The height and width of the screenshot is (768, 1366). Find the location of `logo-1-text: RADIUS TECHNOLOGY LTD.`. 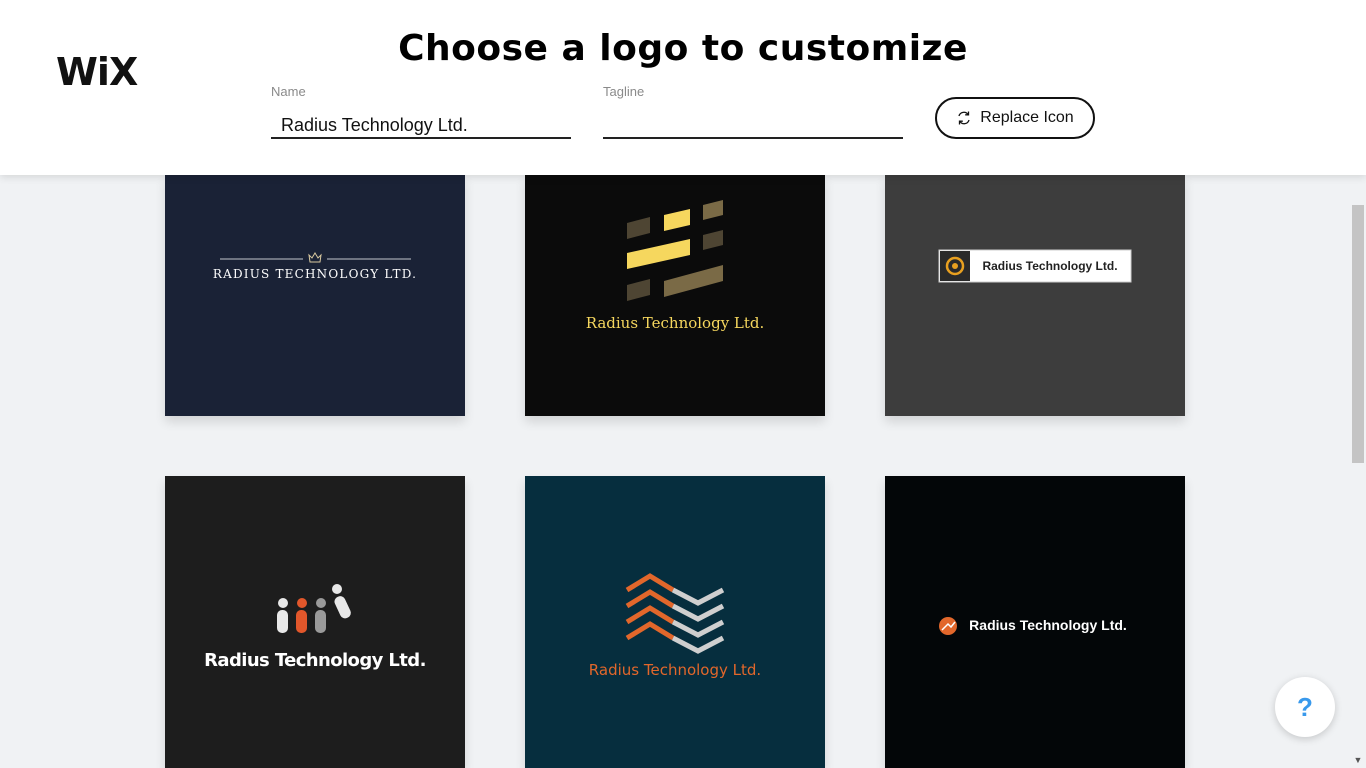

logo-1-text: RADIUS TECHNOLOGY LTD. is located at coordinates (315, 274).